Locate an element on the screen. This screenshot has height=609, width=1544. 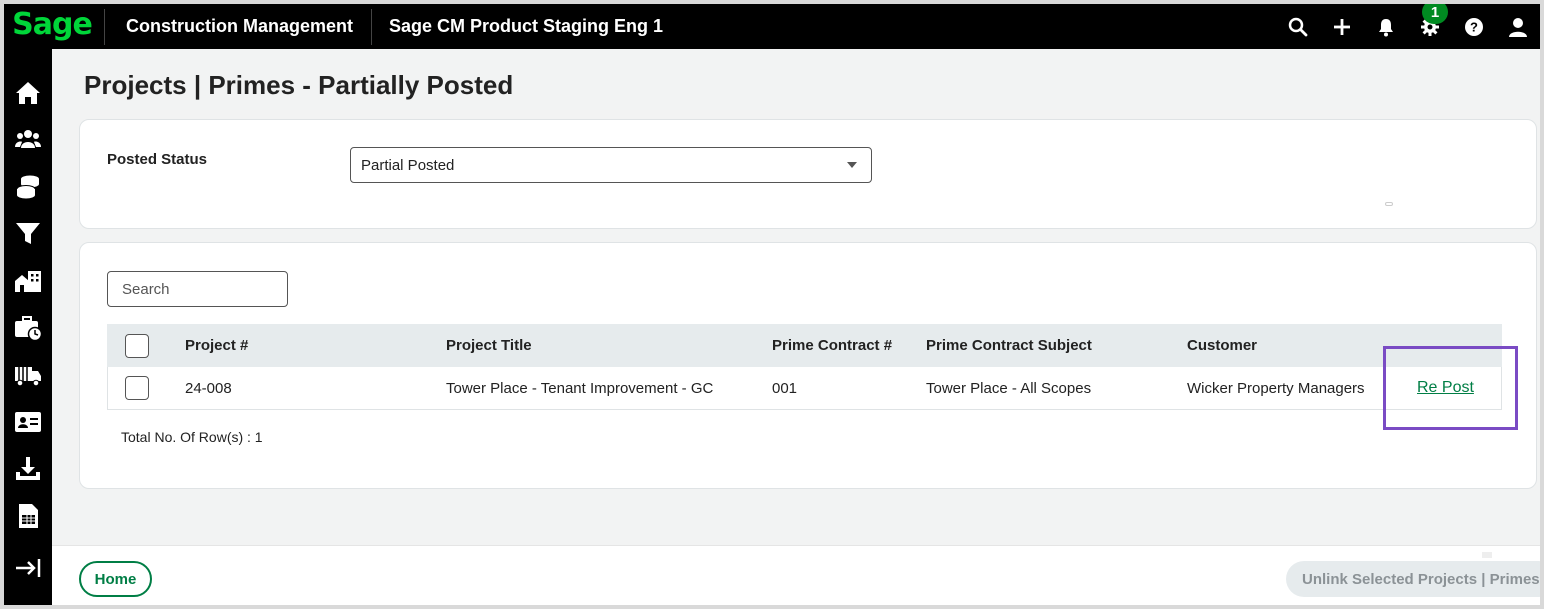
notification-badge: 1 is located at coordinates (1435, 14).